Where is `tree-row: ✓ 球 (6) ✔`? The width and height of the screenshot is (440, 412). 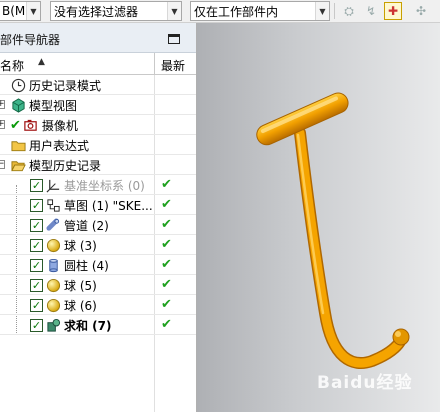 tree-row: ✓ 球 (6) ✔ is located at coordinates (98, 305).